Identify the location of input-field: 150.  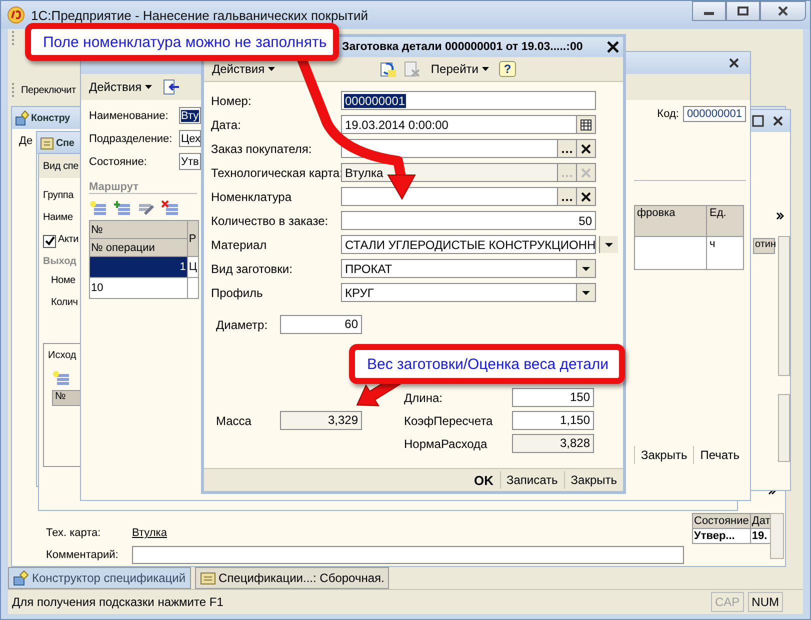
(553, 397).